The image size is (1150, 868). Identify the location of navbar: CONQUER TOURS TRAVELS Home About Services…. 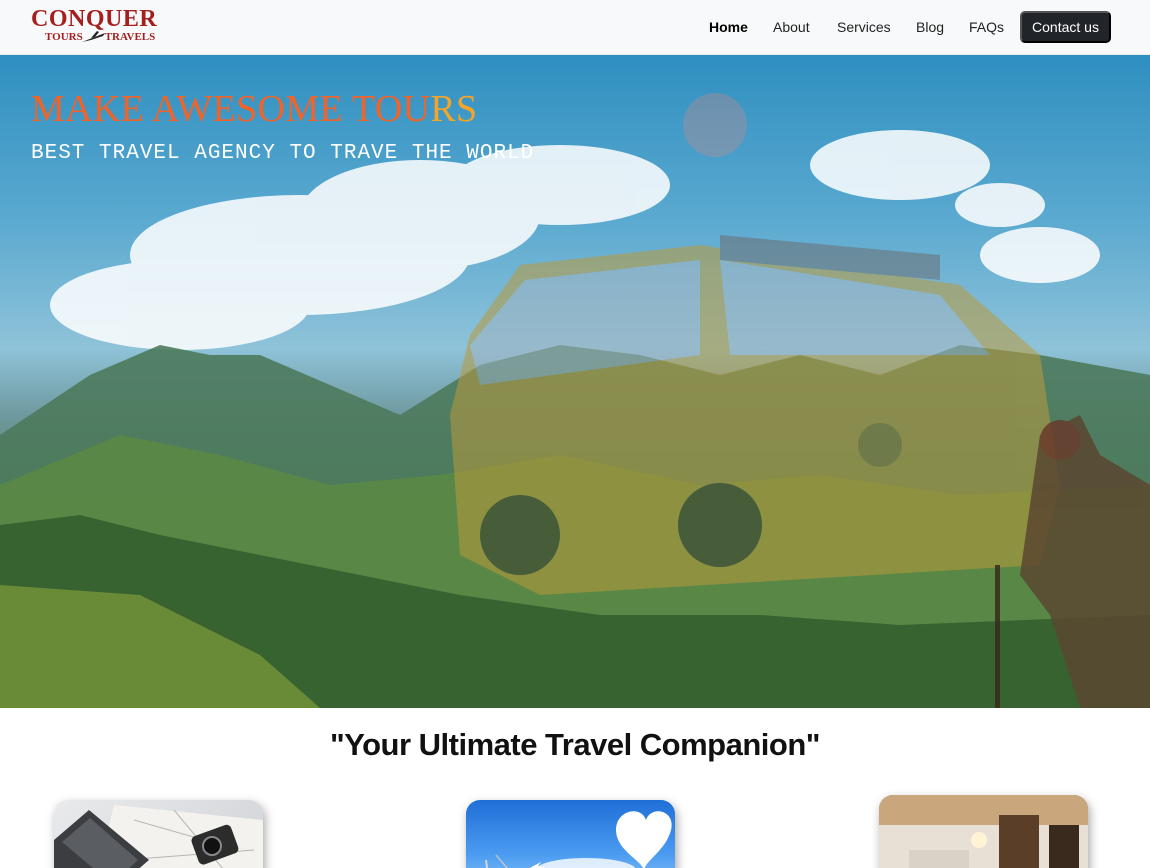
(575, 27).